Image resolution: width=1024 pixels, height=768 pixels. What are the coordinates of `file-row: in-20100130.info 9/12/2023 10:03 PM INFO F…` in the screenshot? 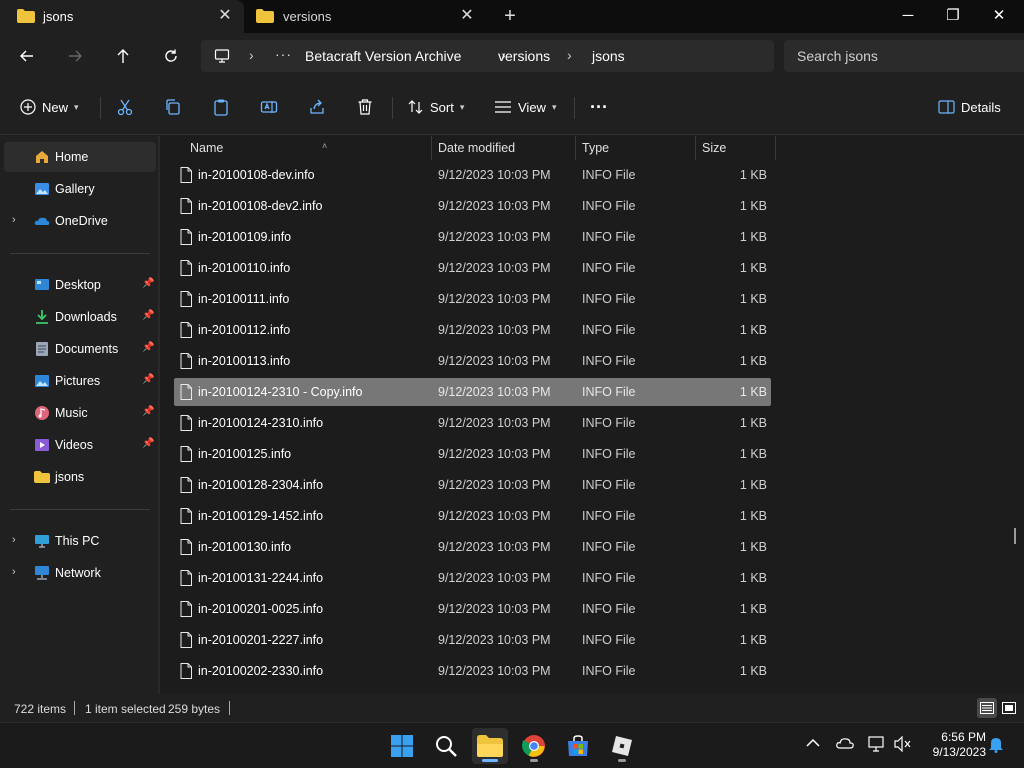 It's located at (472, 547).